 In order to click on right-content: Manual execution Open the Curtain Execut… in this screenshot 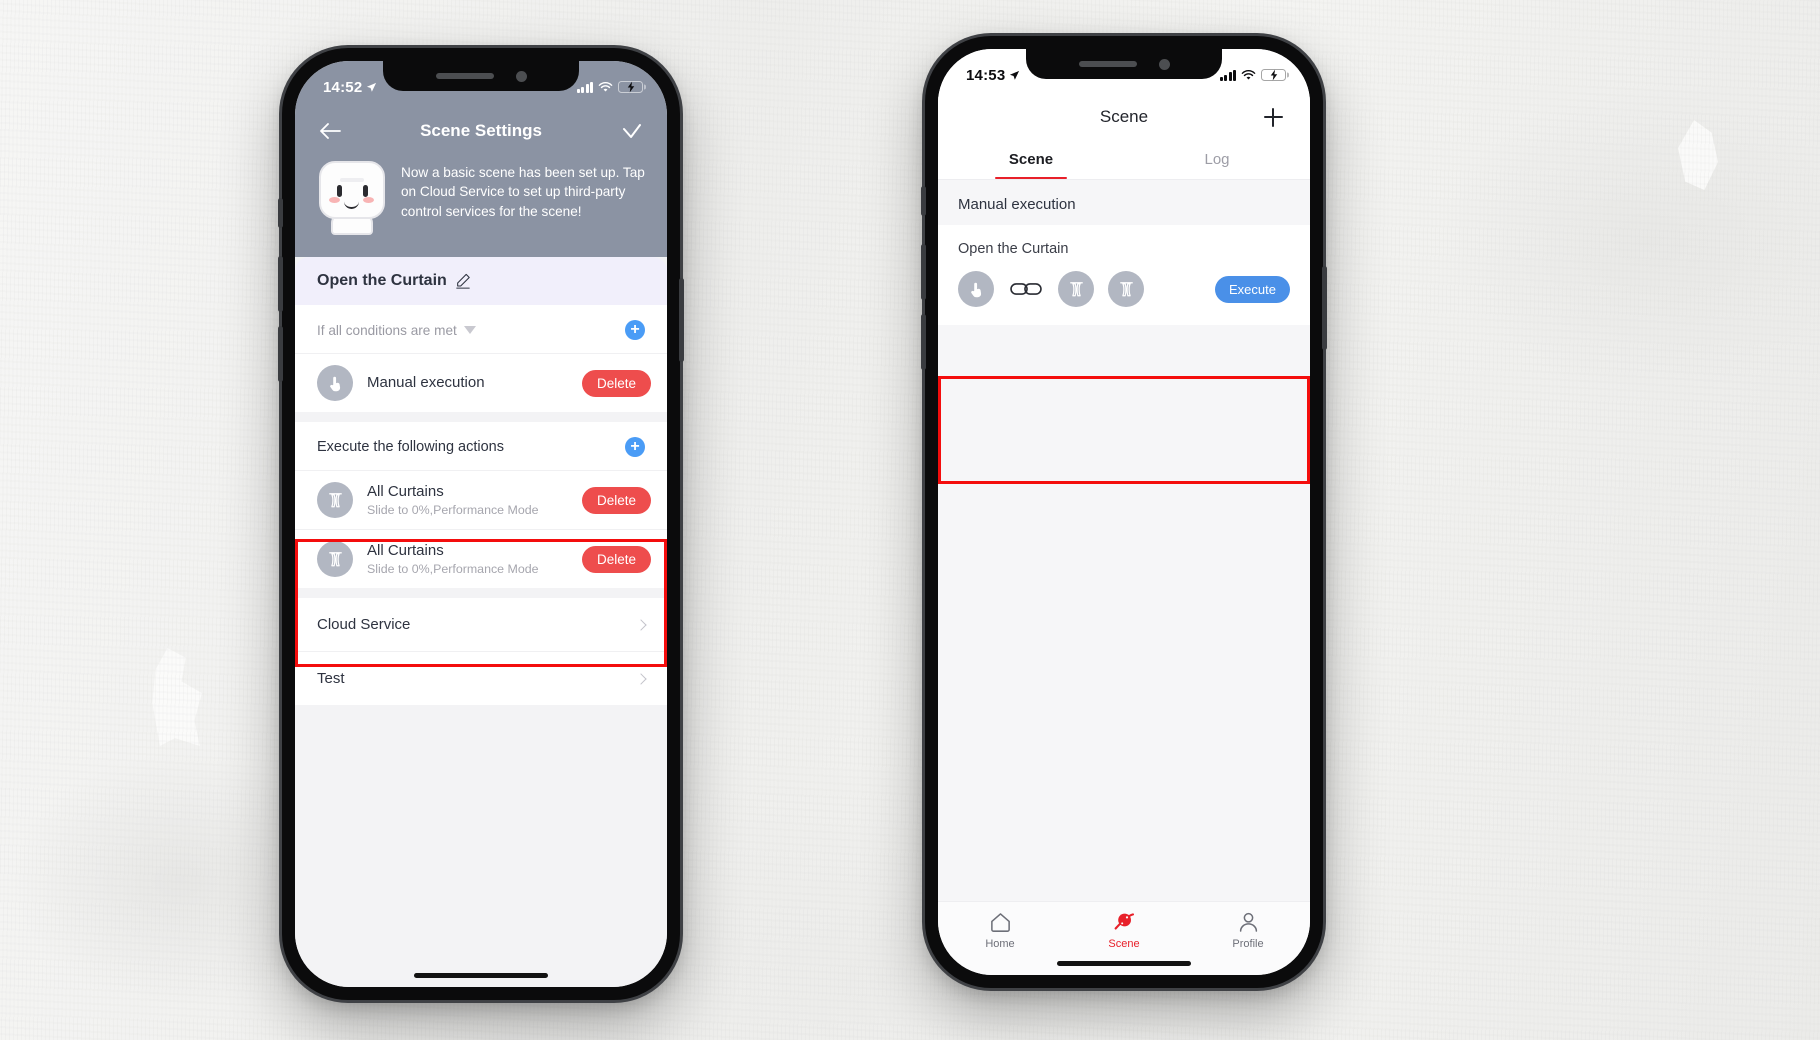, I will do `click(1124, 540)`.